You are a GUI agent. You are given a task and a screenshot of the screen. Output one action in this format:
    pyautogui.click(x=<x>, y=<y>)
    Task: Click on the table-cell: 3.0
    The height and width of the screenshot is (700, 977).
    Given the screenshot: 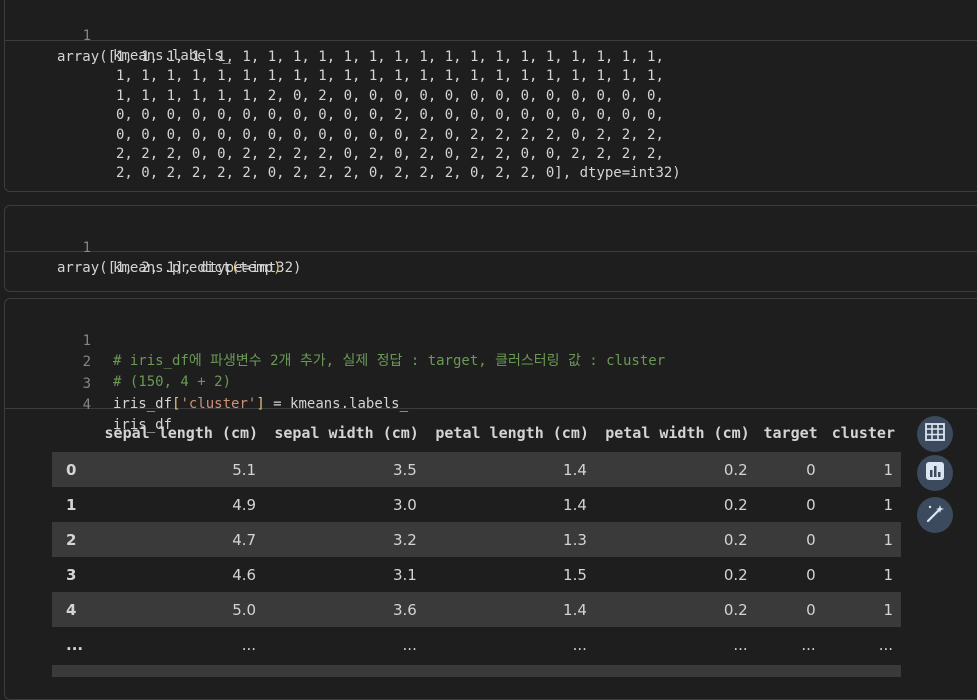 What is the action you would take?
    pyautogui.click(x=344, y=504)
    